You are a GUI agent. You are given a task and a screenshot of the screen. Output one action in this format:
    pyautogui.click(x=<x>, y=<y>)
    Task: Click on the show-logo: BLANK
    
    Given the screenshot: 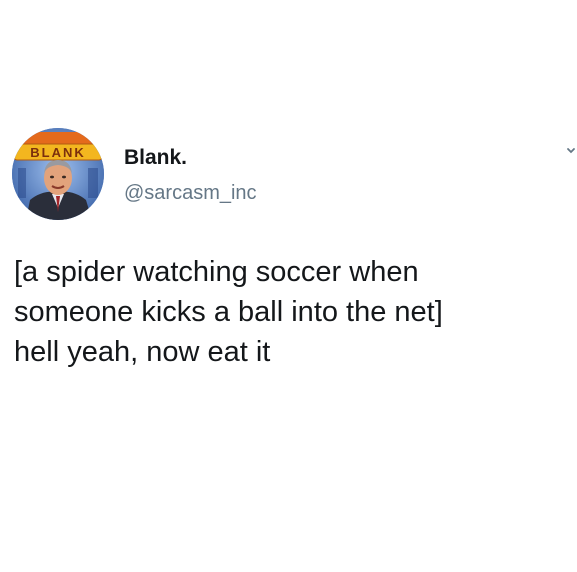 What is the action you would take?
    pyautogui.click(x=58, y=146)
    